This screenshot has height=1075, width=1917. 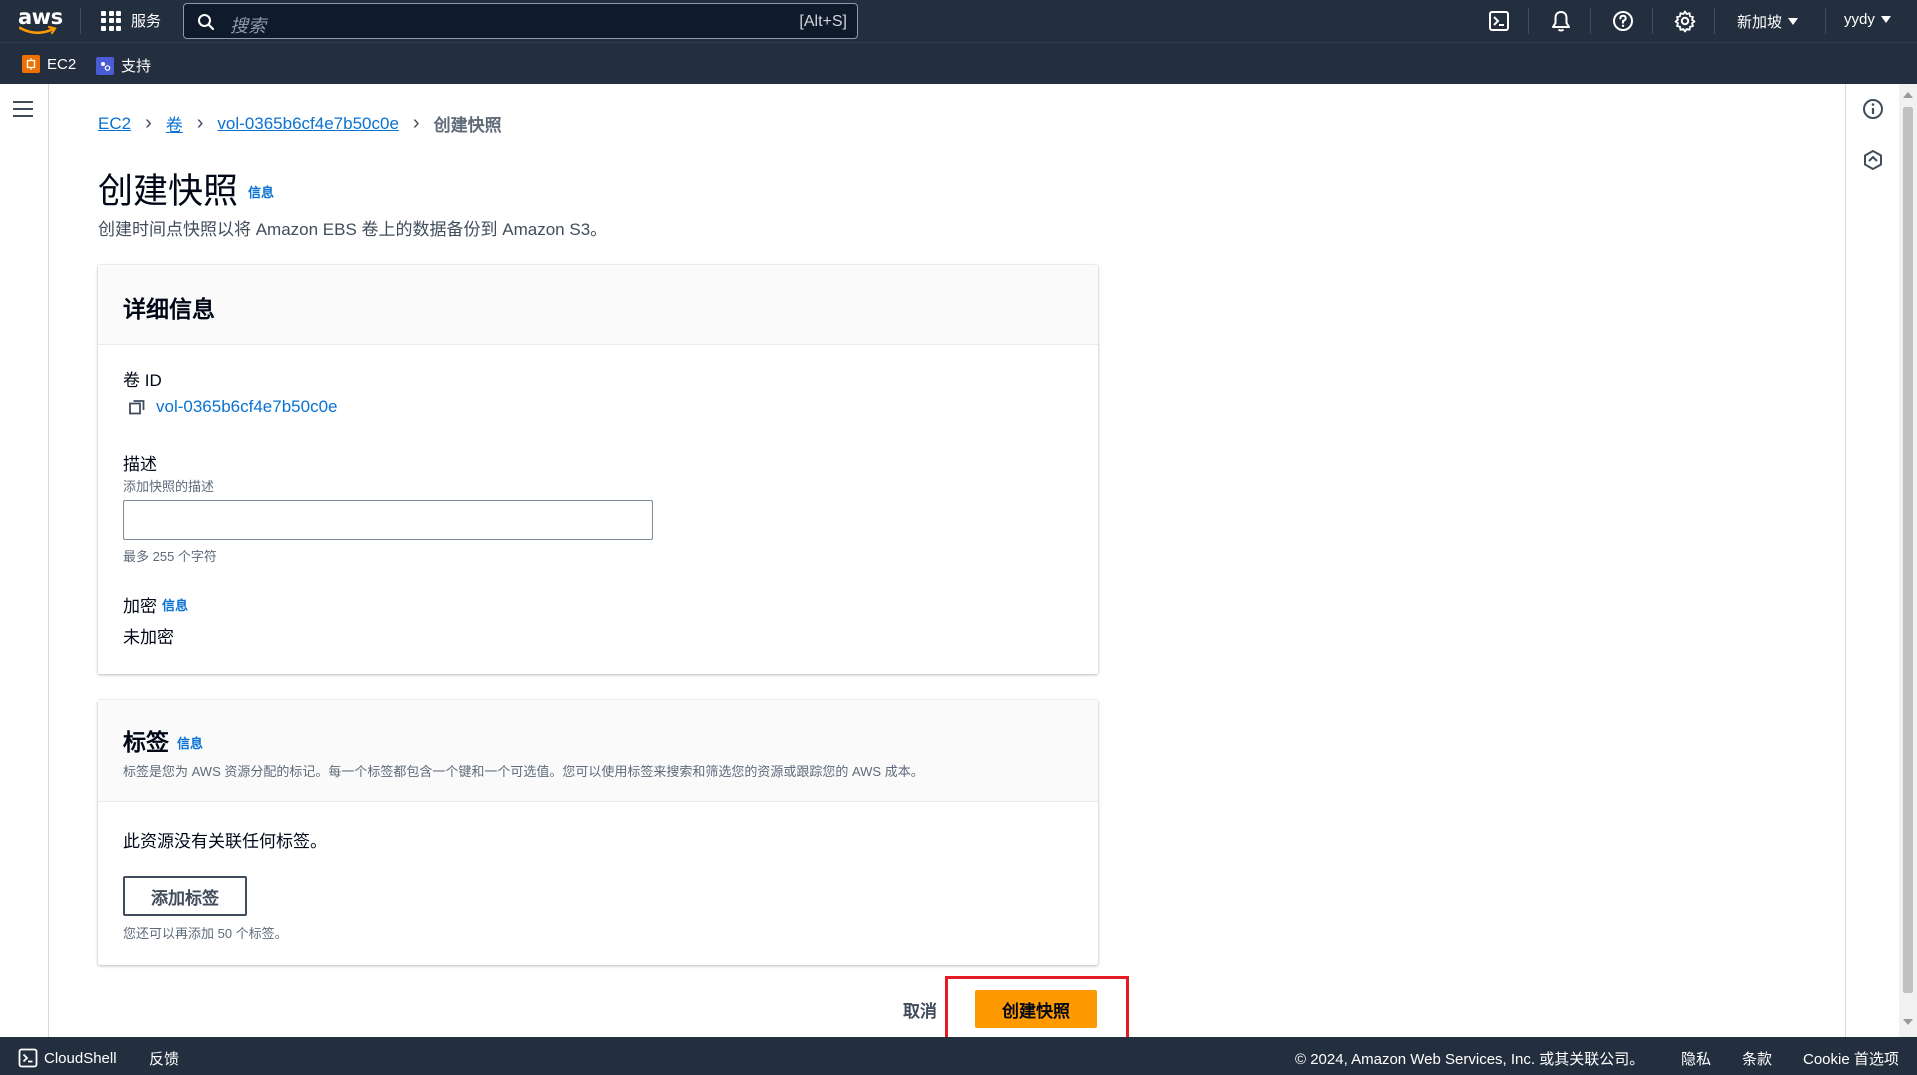 What do you see at coordinates (467, 125) in the screenshot?
I see `breadcrumb-current: 创建快照` at bounding box center [467, 125].